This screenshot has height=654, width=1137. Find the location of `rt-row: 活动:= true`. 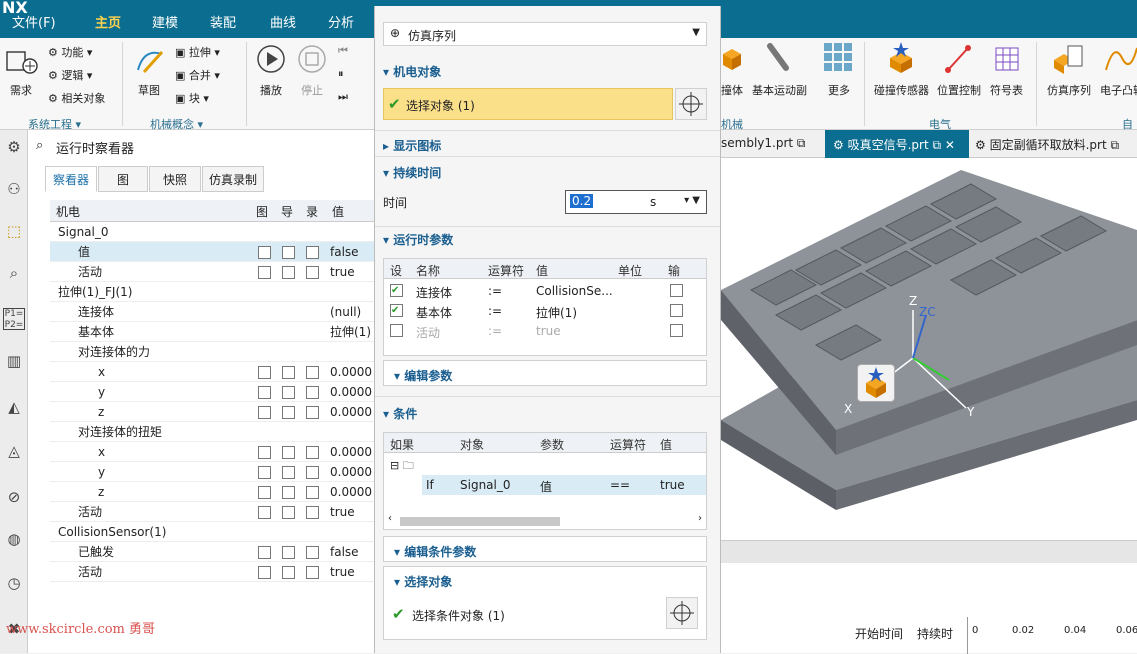

rt-row: 活动:= true is located at coordinates (545, 331).